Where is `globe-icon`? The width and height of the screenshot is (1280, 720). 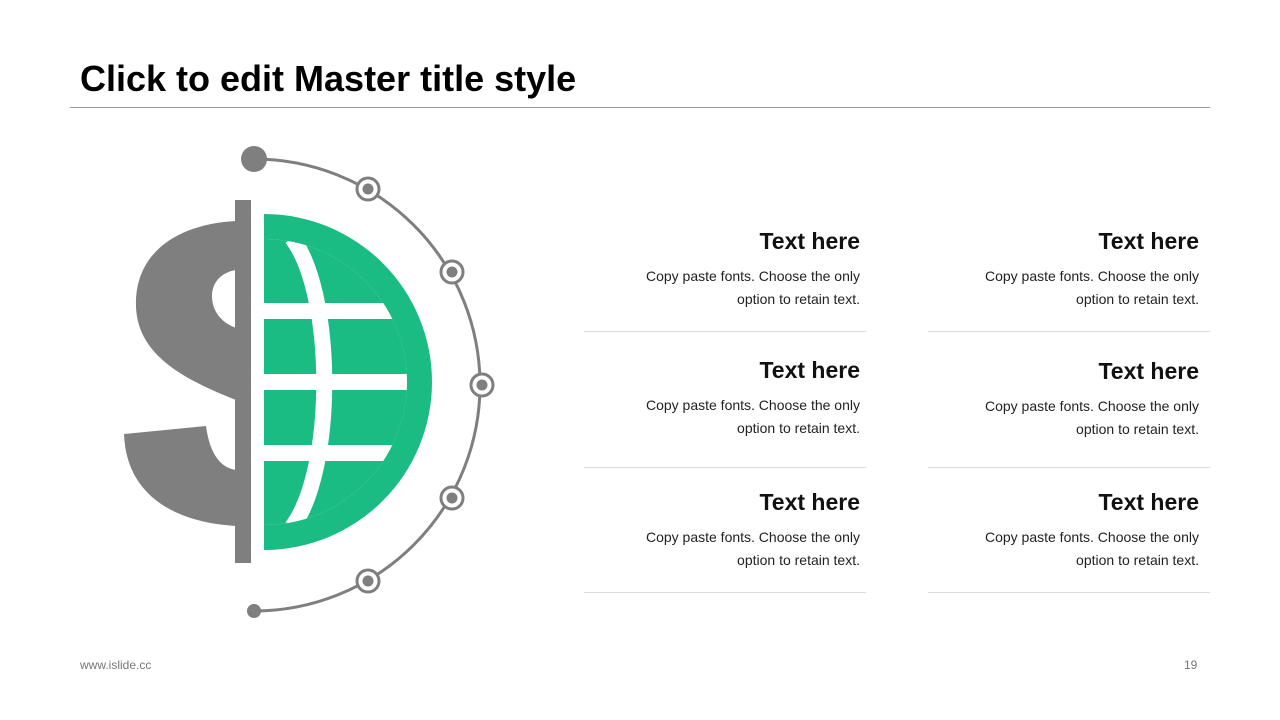 globe-icon is located at coordinates (346, 382).